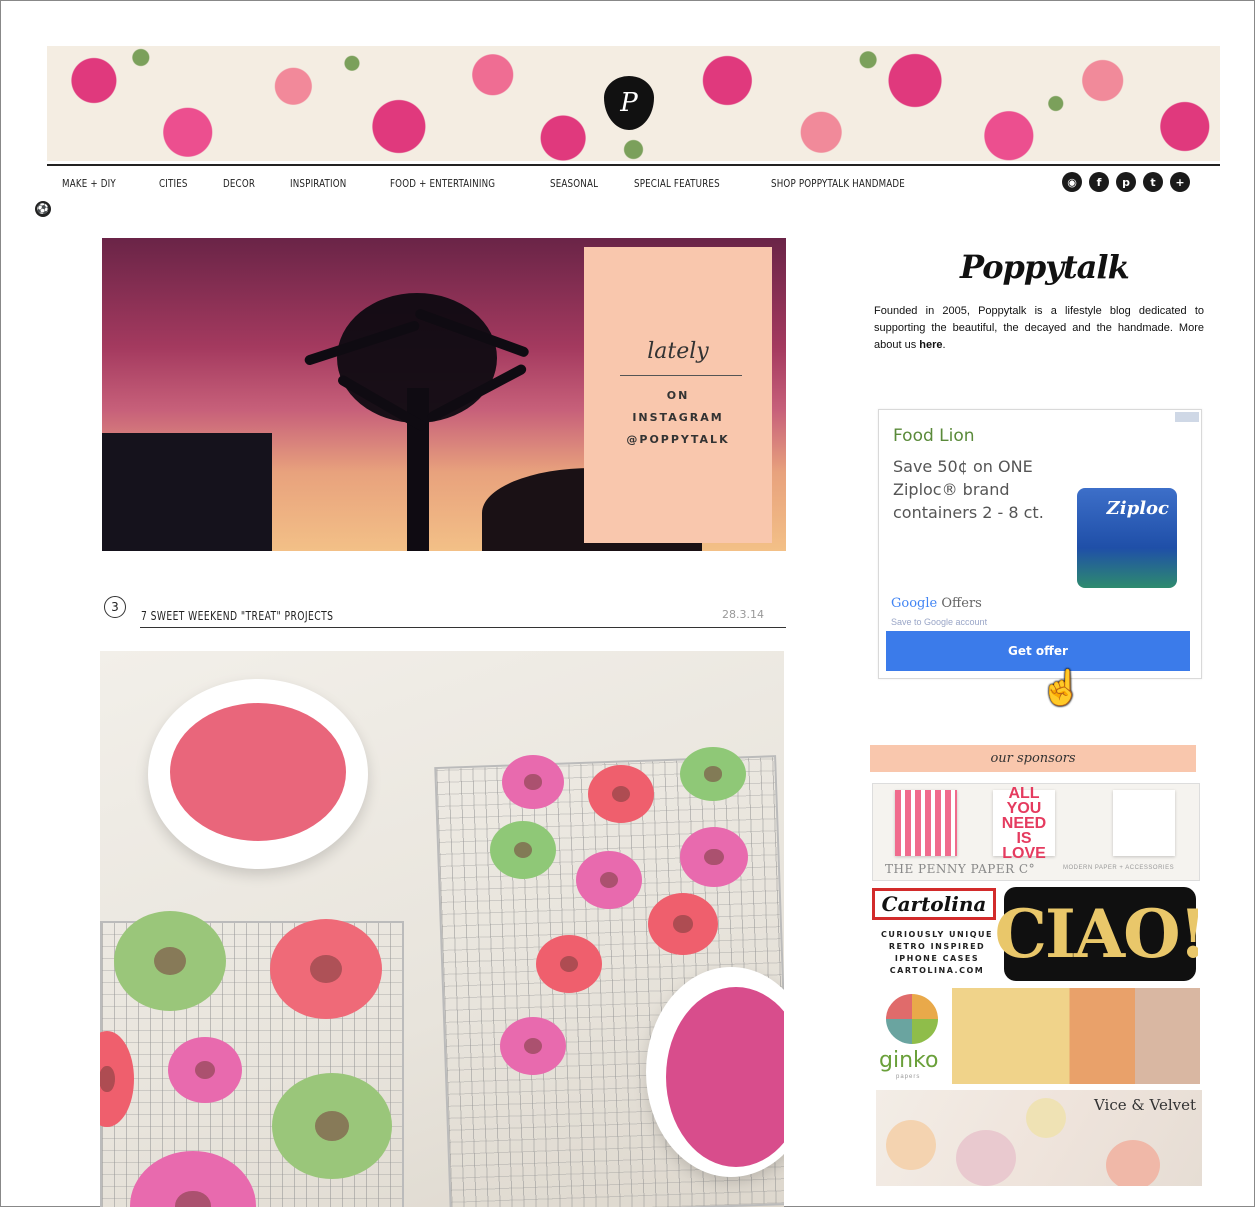  I want to click on penny-paper-tagline: MODERN PAPER + ACCESSORIES, so click(1119, 868).